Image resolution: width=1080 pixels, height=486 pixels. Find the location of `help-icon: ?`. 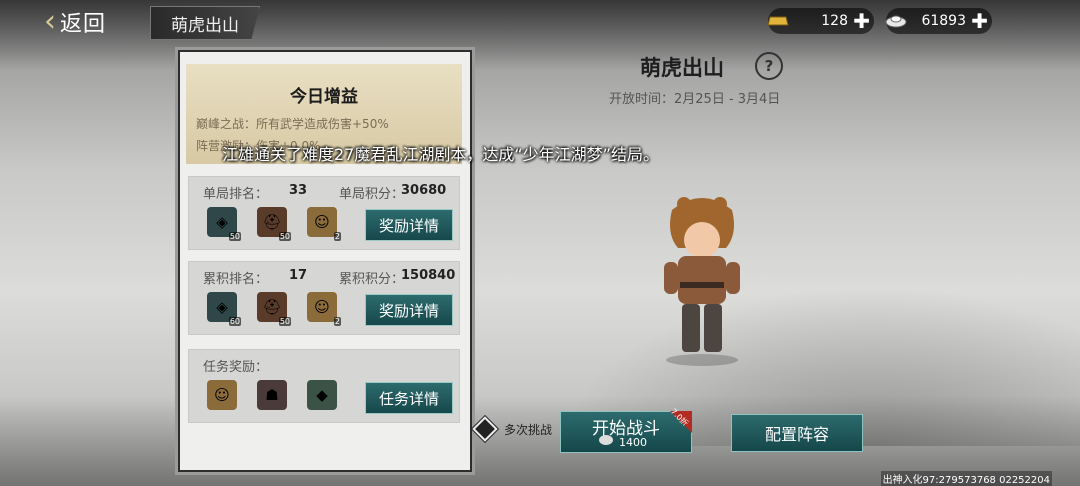

help-icon: ? is located at coordinates (769, 66).